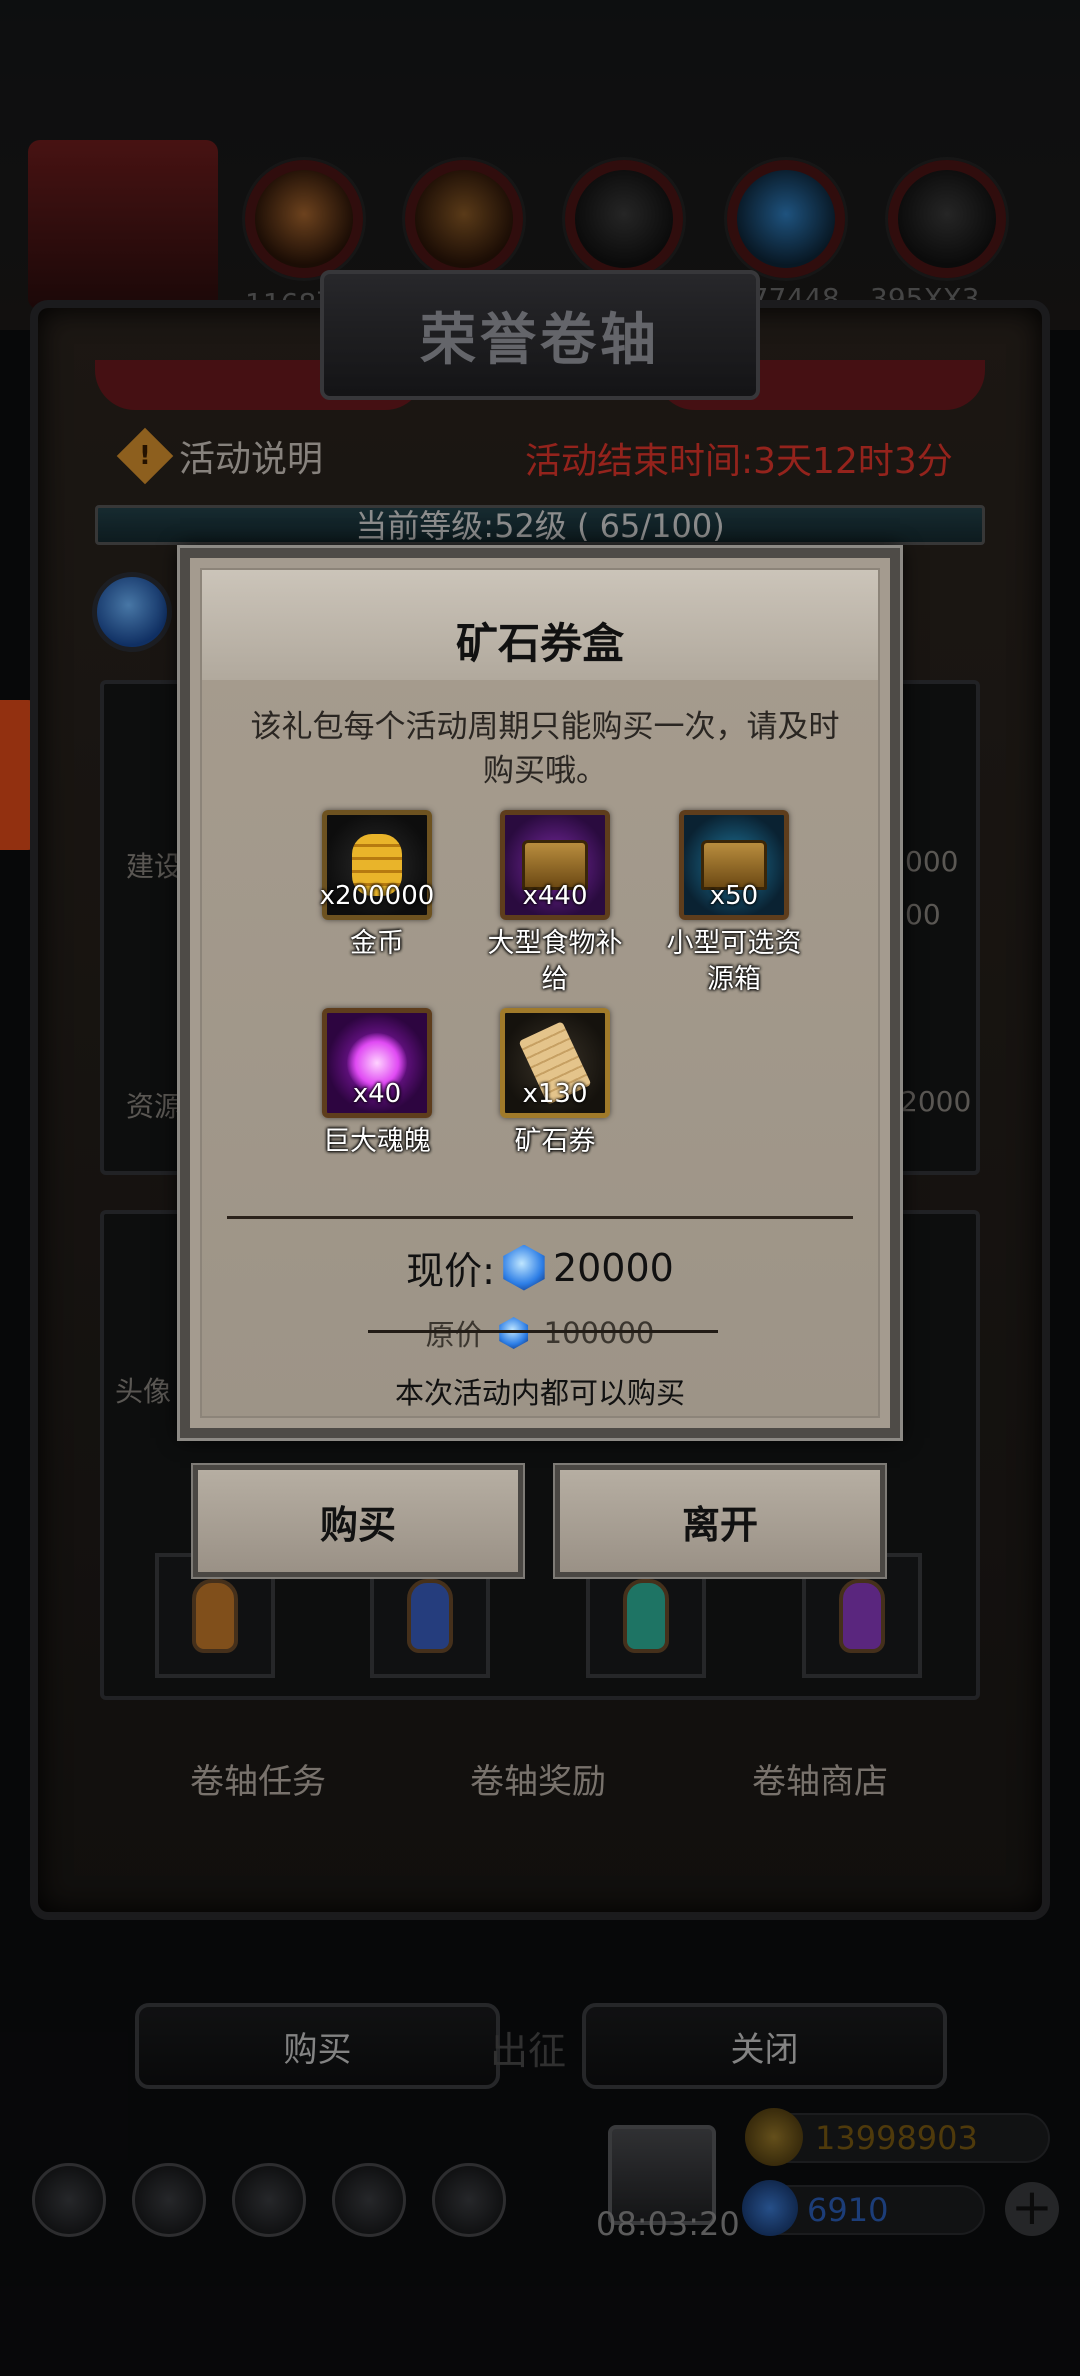 This screenshot has height=2376, width=1080. What do you see at coordinates (545, 749) in the screenshot?
I see `popup-description: 该礼包每个活动周期只能购买一次，请及时购买哦。` at bounding box center [545, 749].